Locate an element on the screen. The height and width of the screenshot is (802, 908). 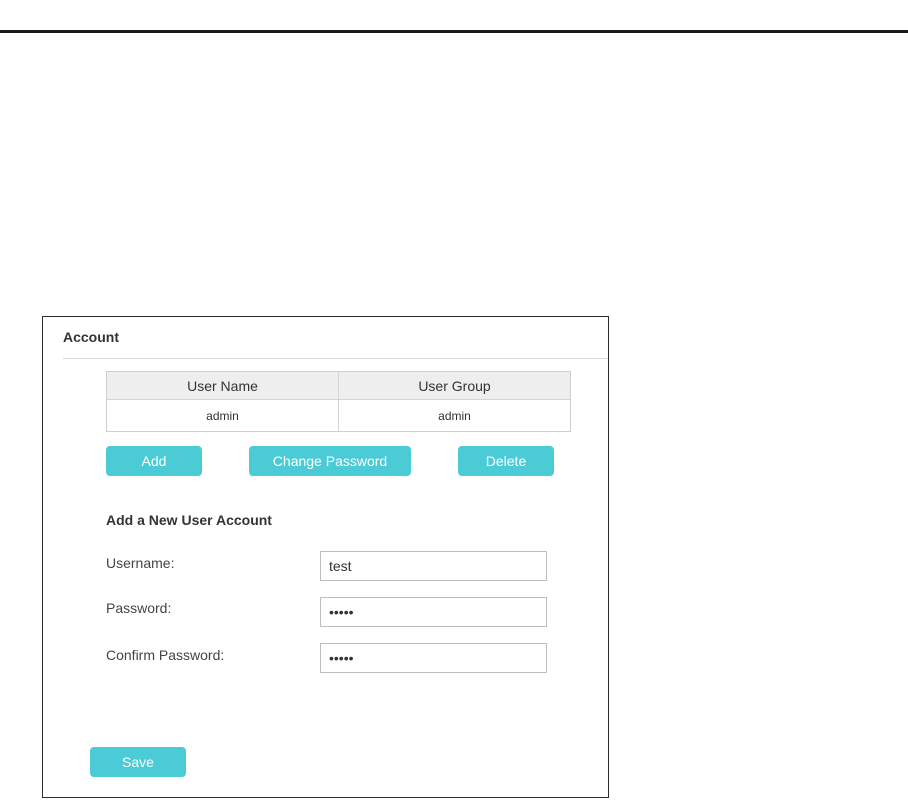
username-field is located at coordinates (433, 566).